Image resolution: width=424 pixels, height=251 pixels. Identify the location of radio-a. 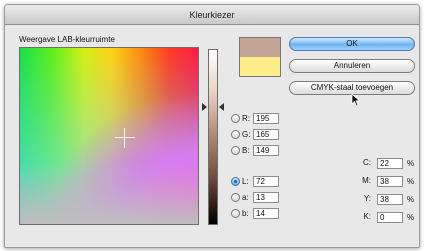
(235, 197).